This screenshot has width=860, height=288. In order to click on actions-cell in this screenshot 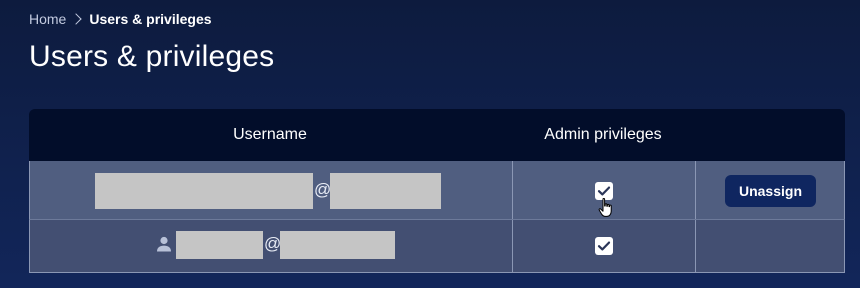, I will do `click(770, 246)`.